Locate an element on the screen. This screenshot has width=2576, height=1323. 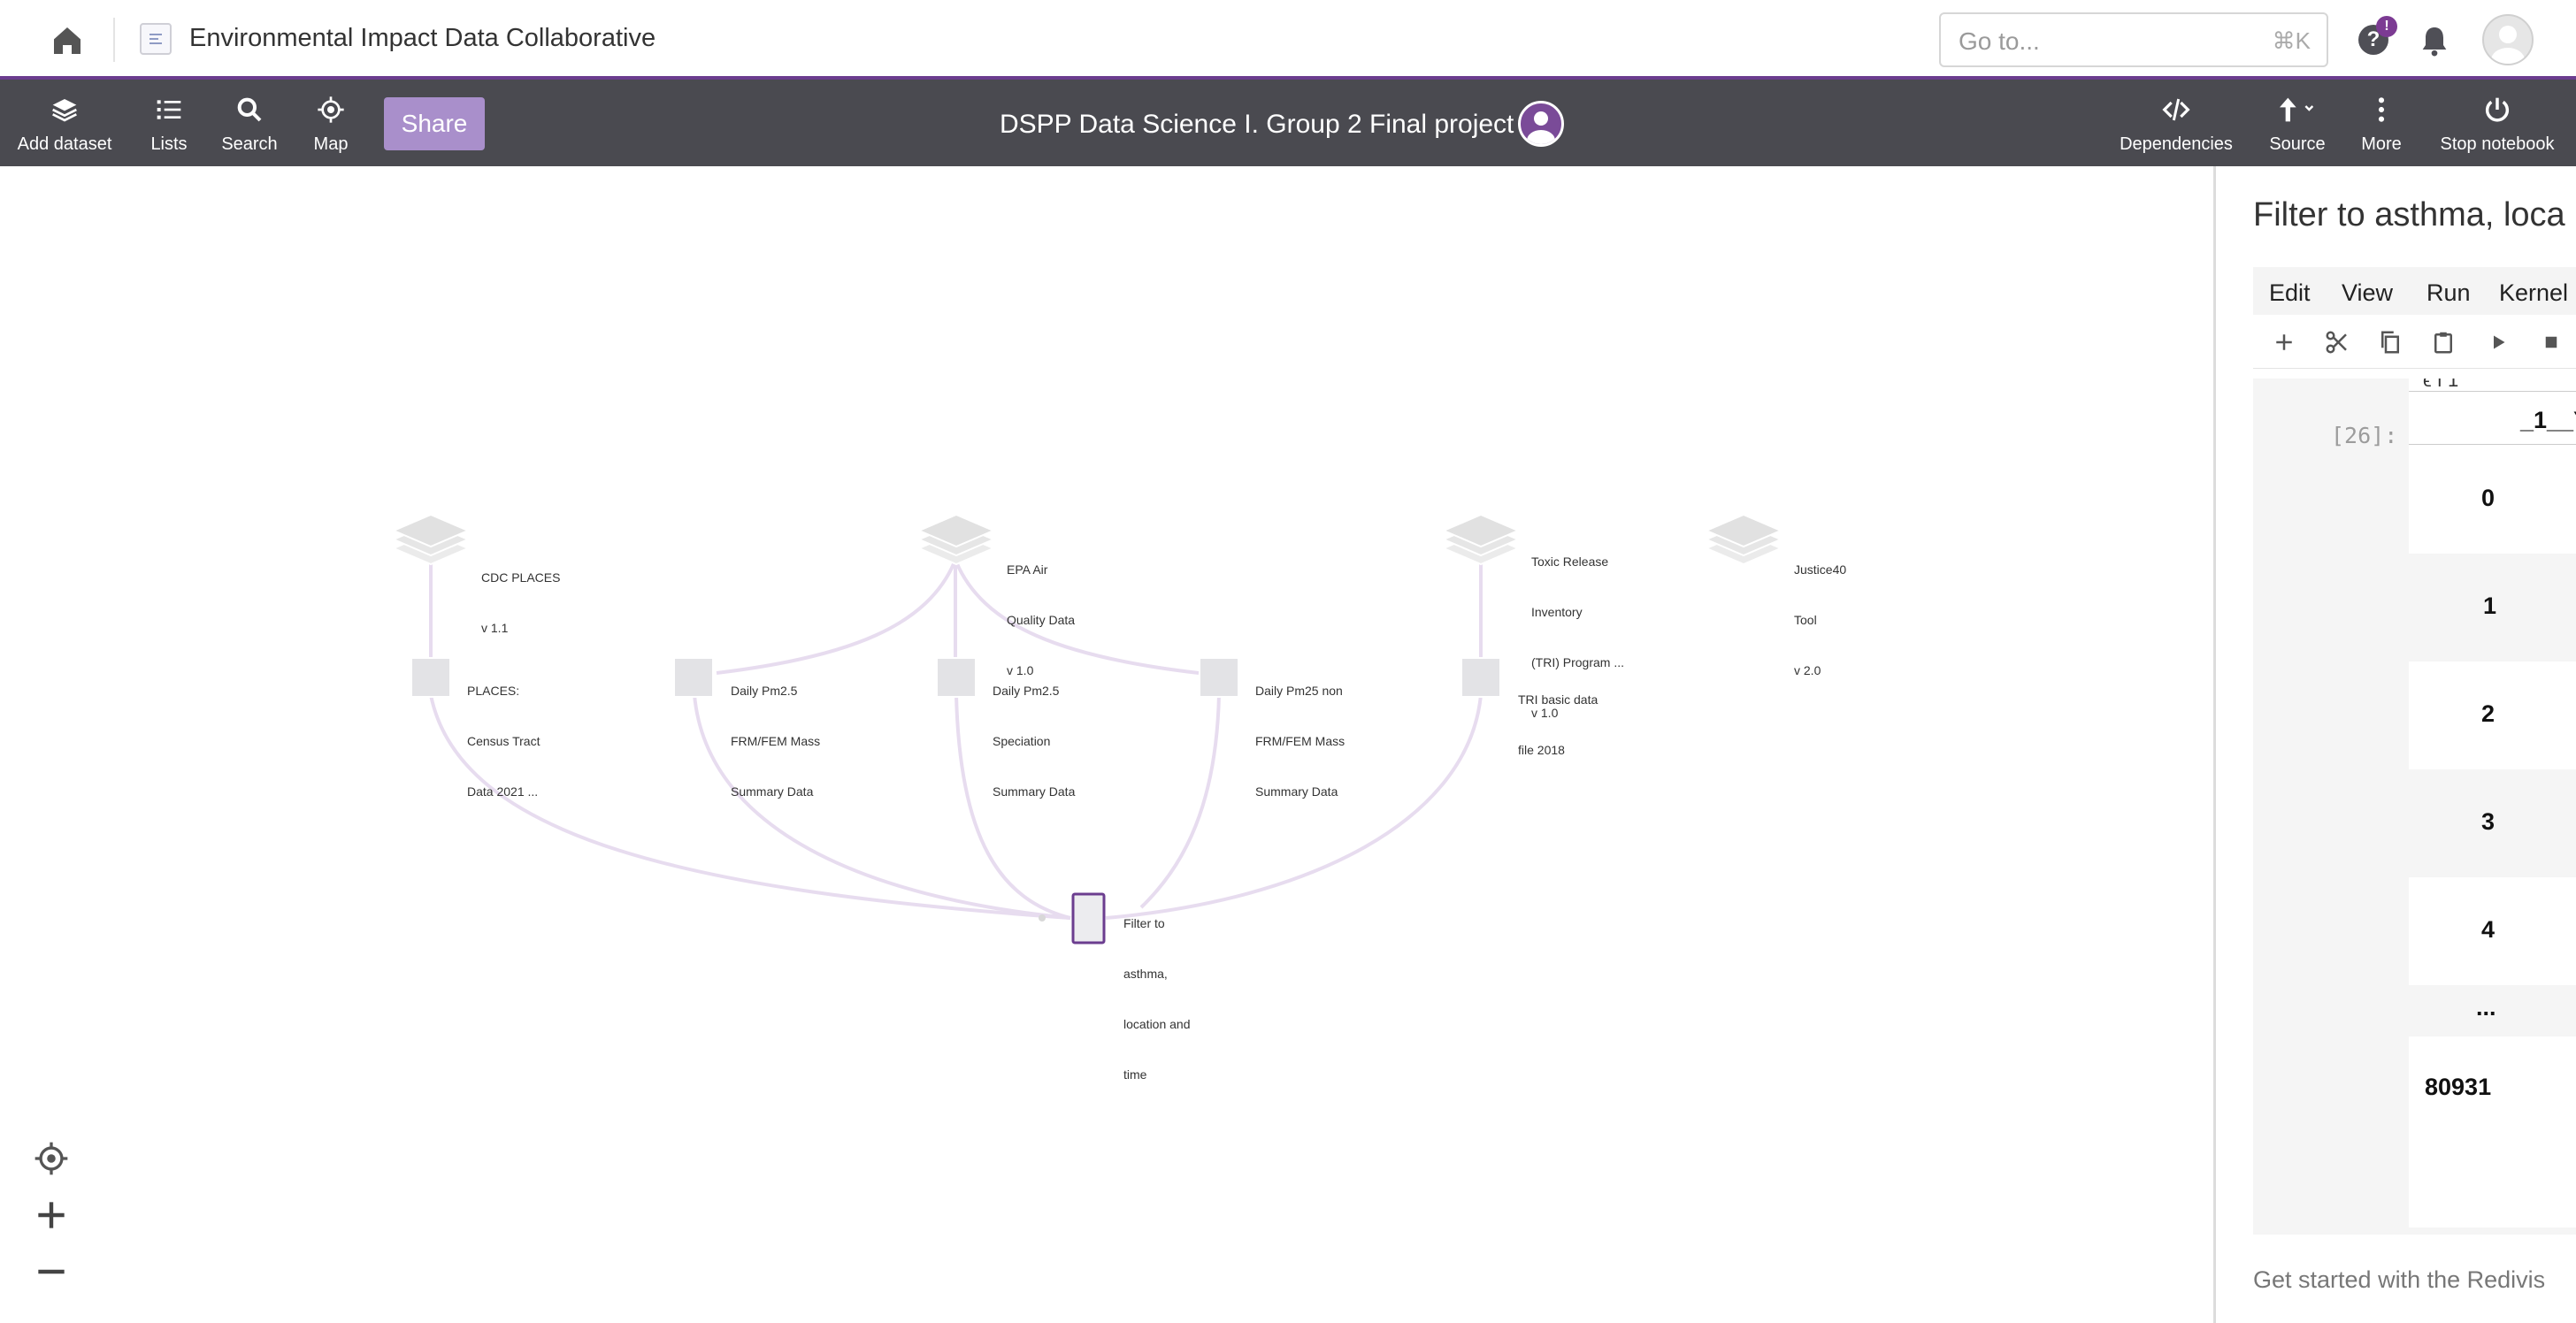
recenter-icon is located at coordinates (51, 1159).